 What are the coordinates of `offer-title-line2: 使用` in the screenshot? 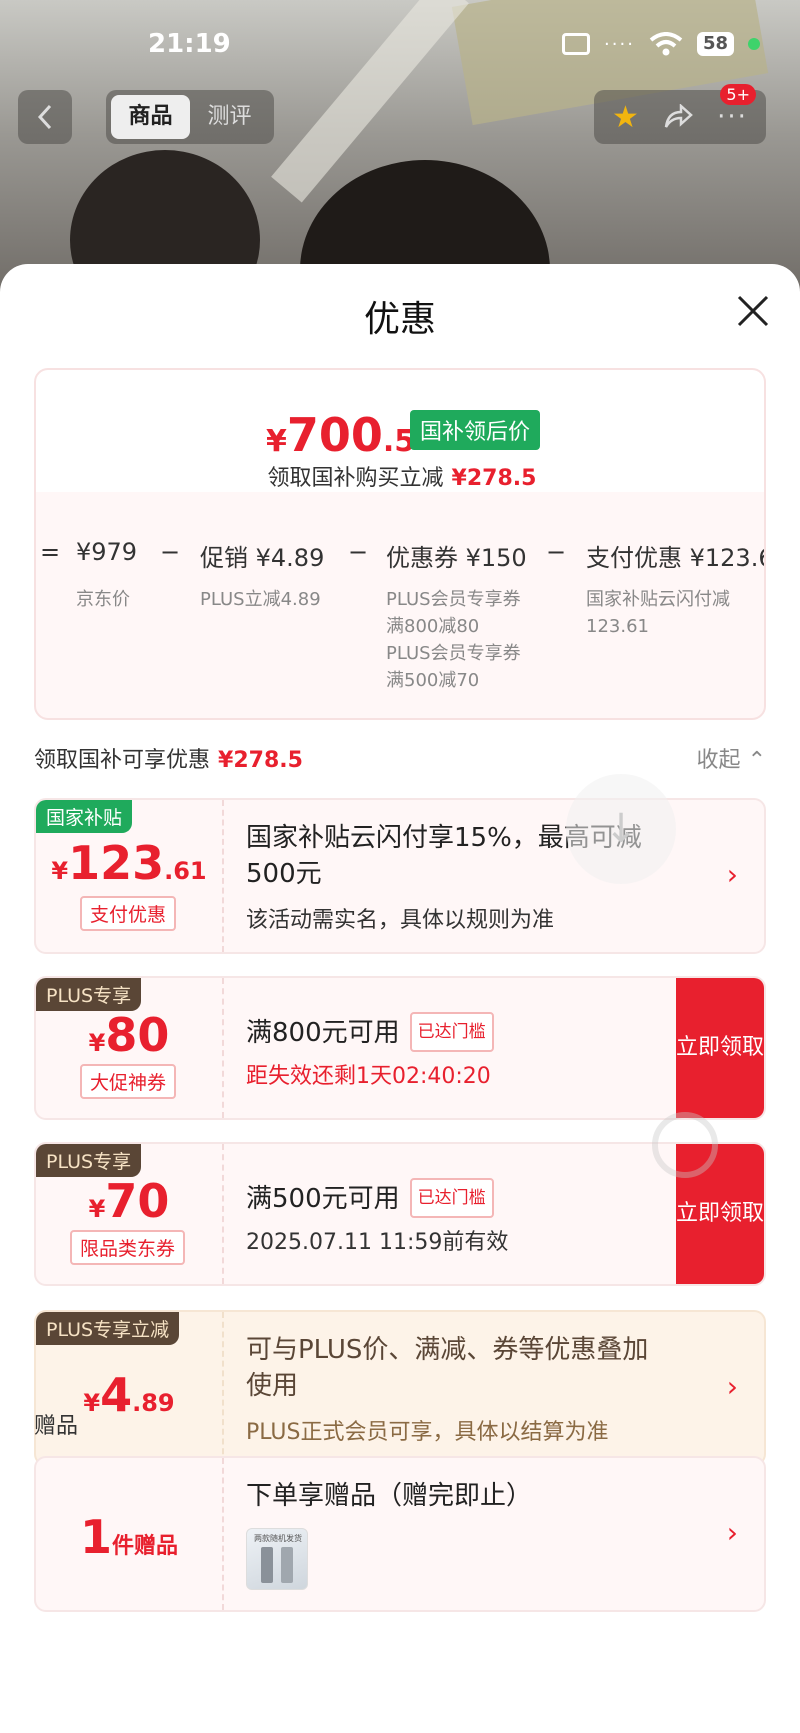 It's located at (272, 1386).